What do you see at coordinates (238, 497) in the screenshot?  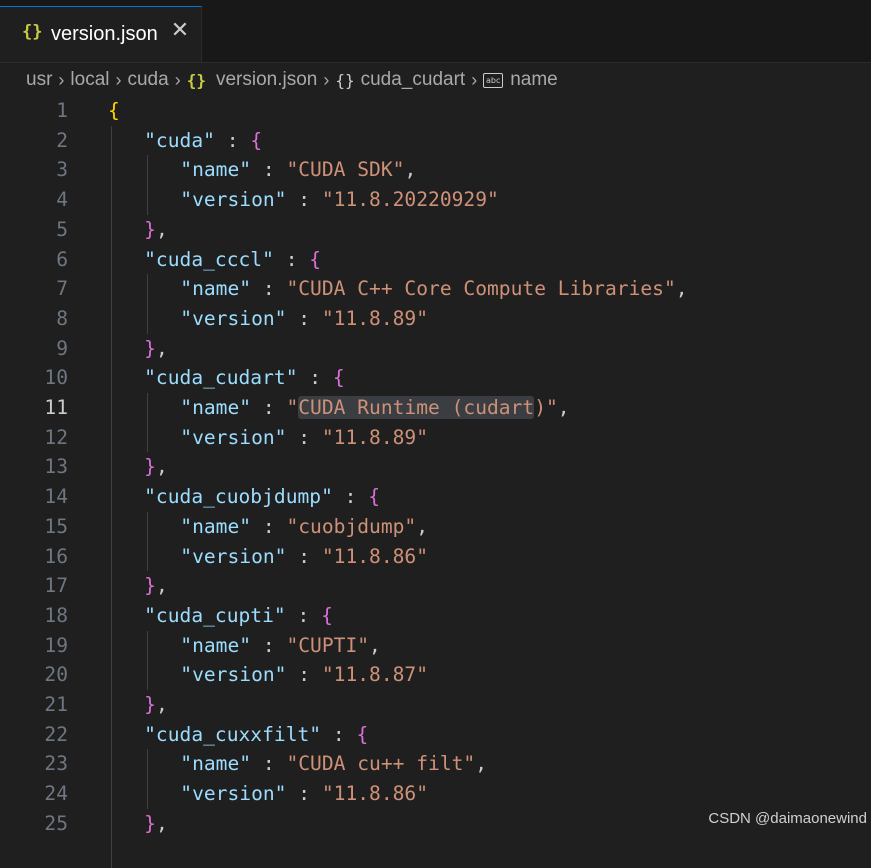 I see `code-token: "cuda_cuobjdump"` at bounding box center [238, 497].